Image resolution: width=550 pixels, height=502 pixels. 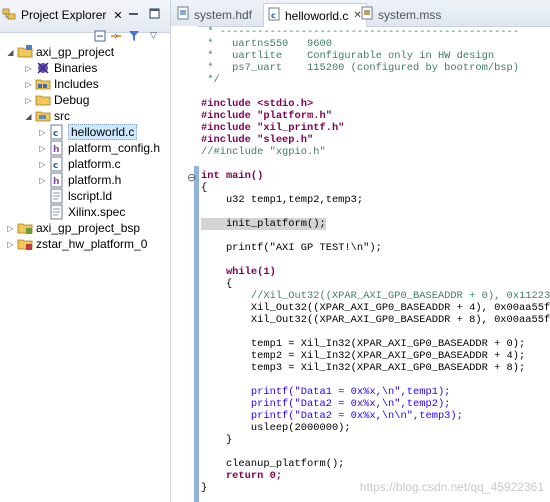 What do you see at coordinates (76, 84) in the screenshot?
I see `tree-label: Includes` at bounding box center [76, 84].